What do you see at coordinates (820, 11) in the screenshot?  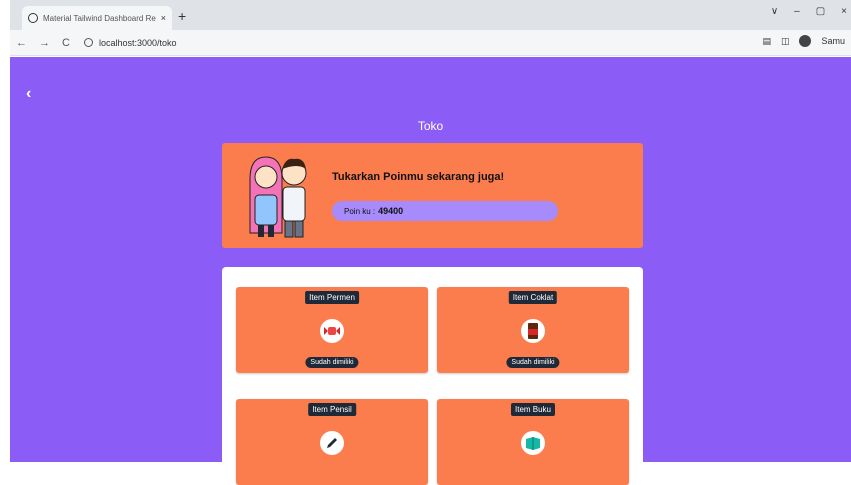 I see `maximize-button: ▢` at bounding box center [820, 11].